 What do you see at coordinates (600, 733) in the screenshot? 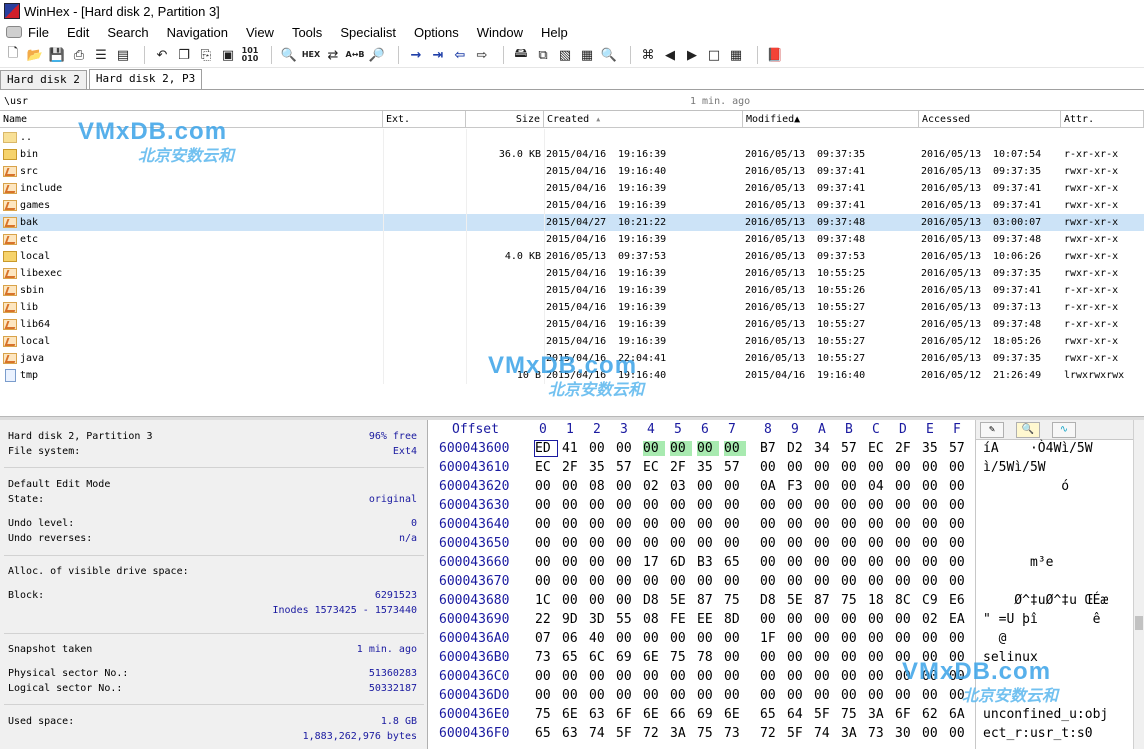
I see `hex-byte: 74` at bounding box center [600, 733].